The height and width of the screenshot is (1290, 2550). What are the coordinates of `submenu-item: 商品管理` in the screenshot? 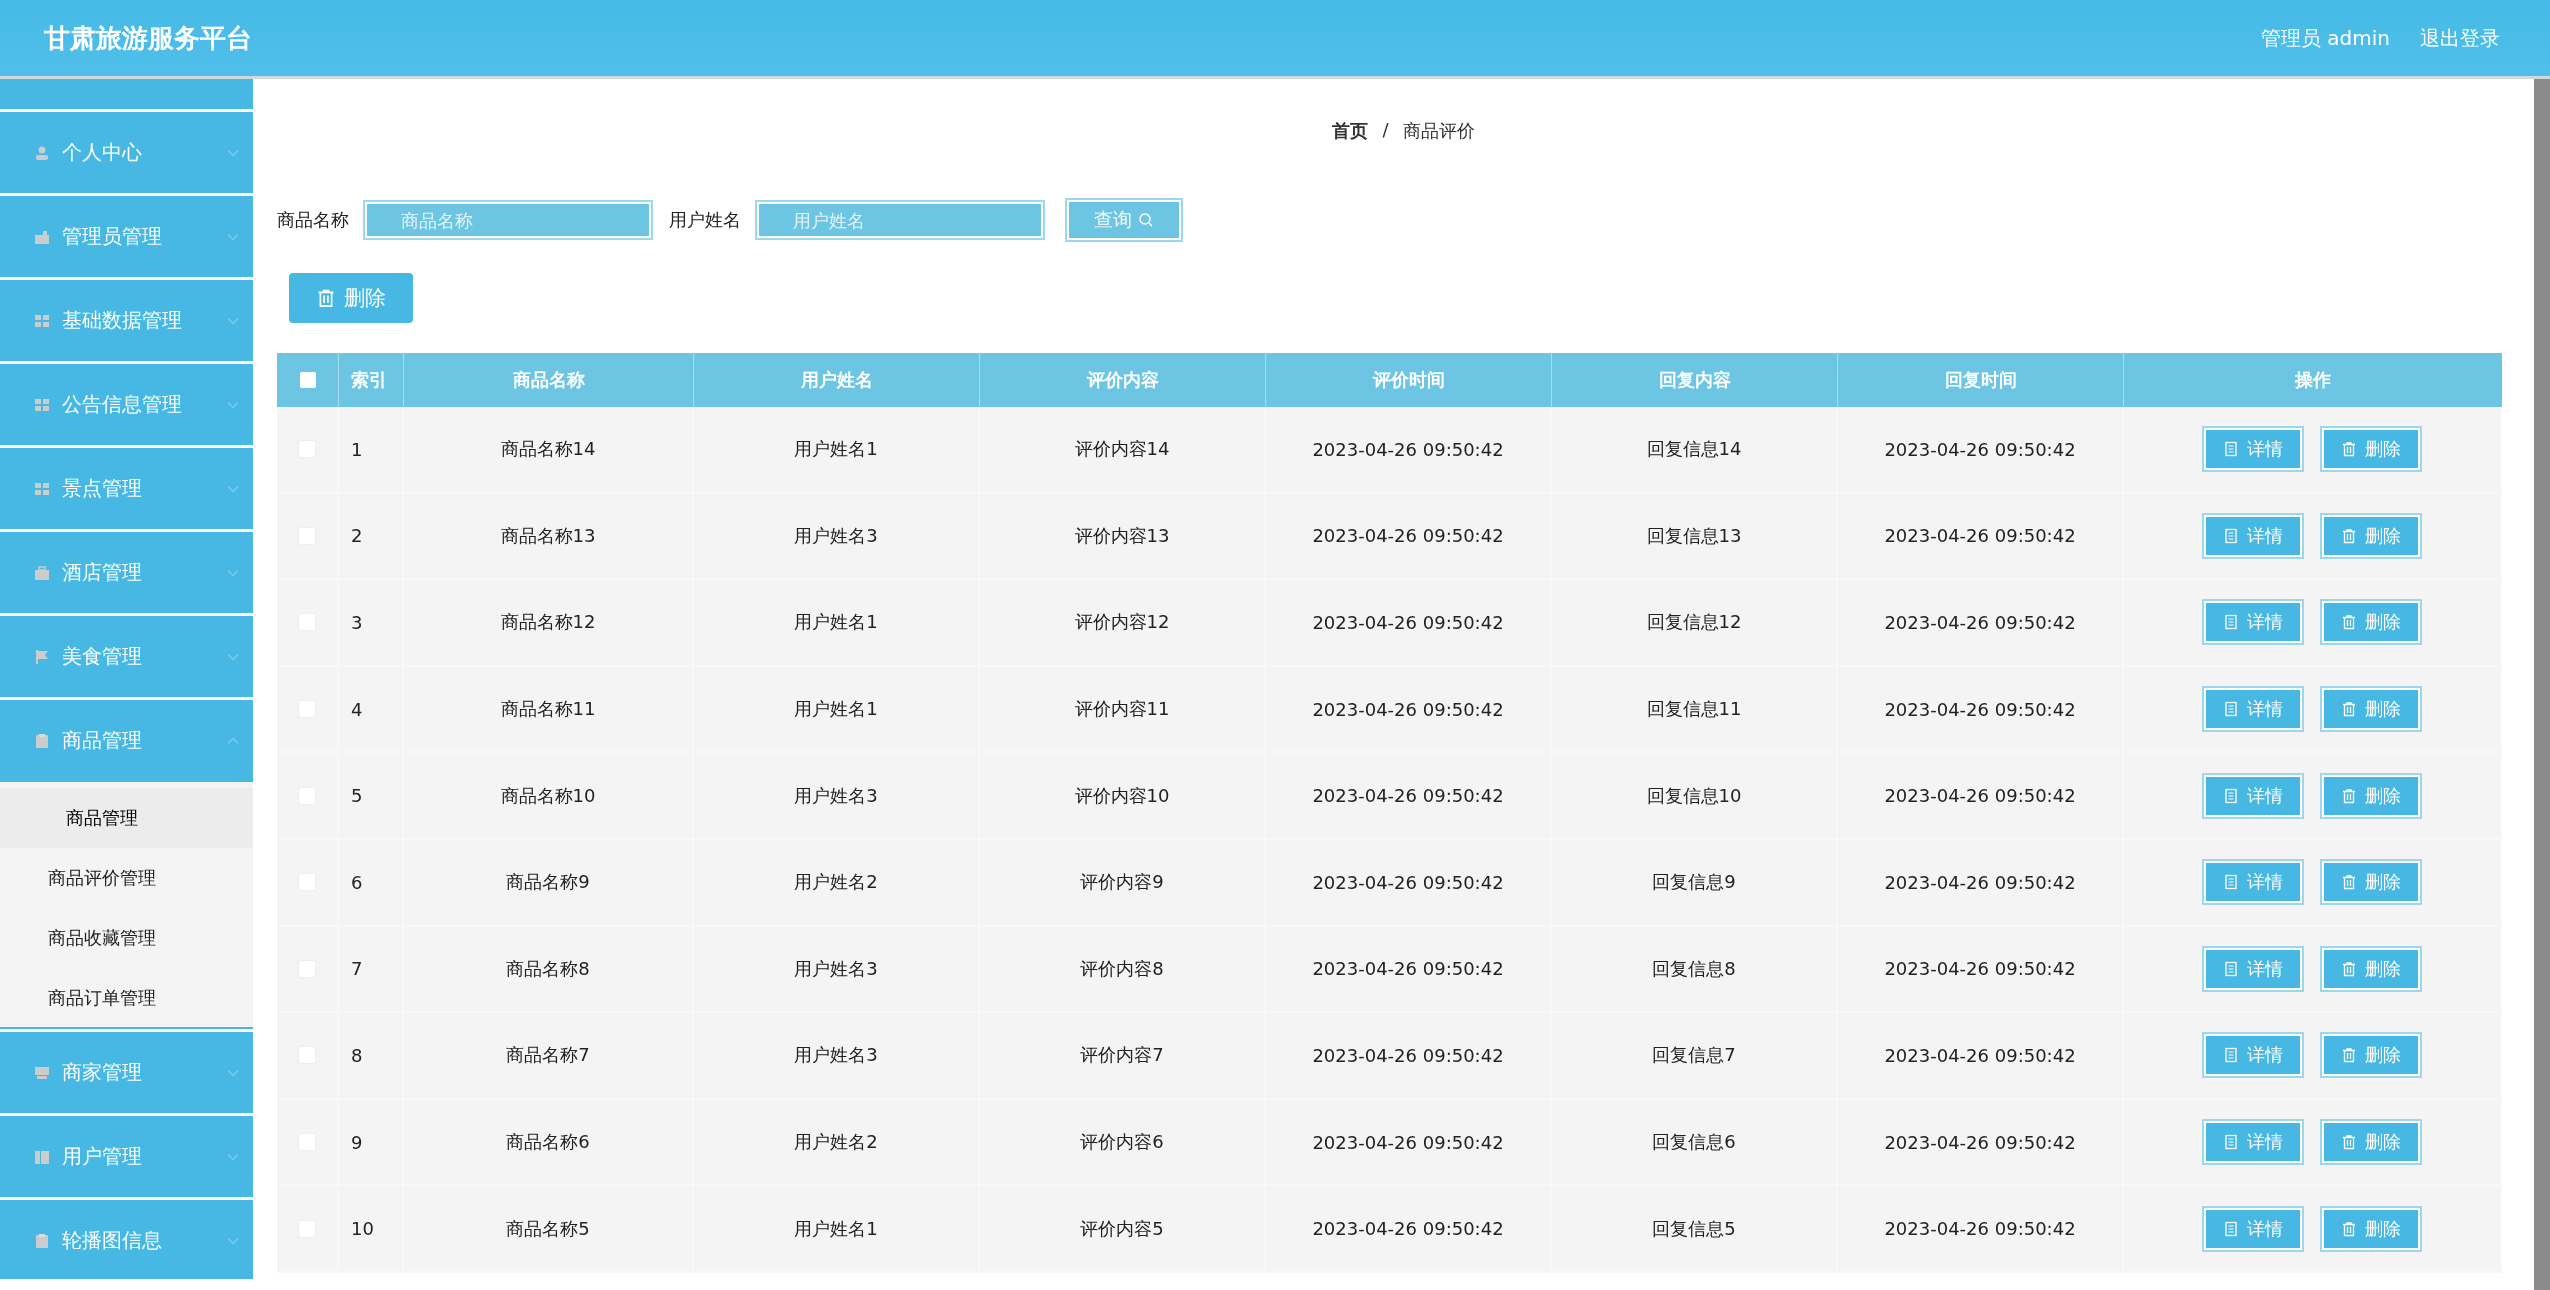 It's located at (126, 818).